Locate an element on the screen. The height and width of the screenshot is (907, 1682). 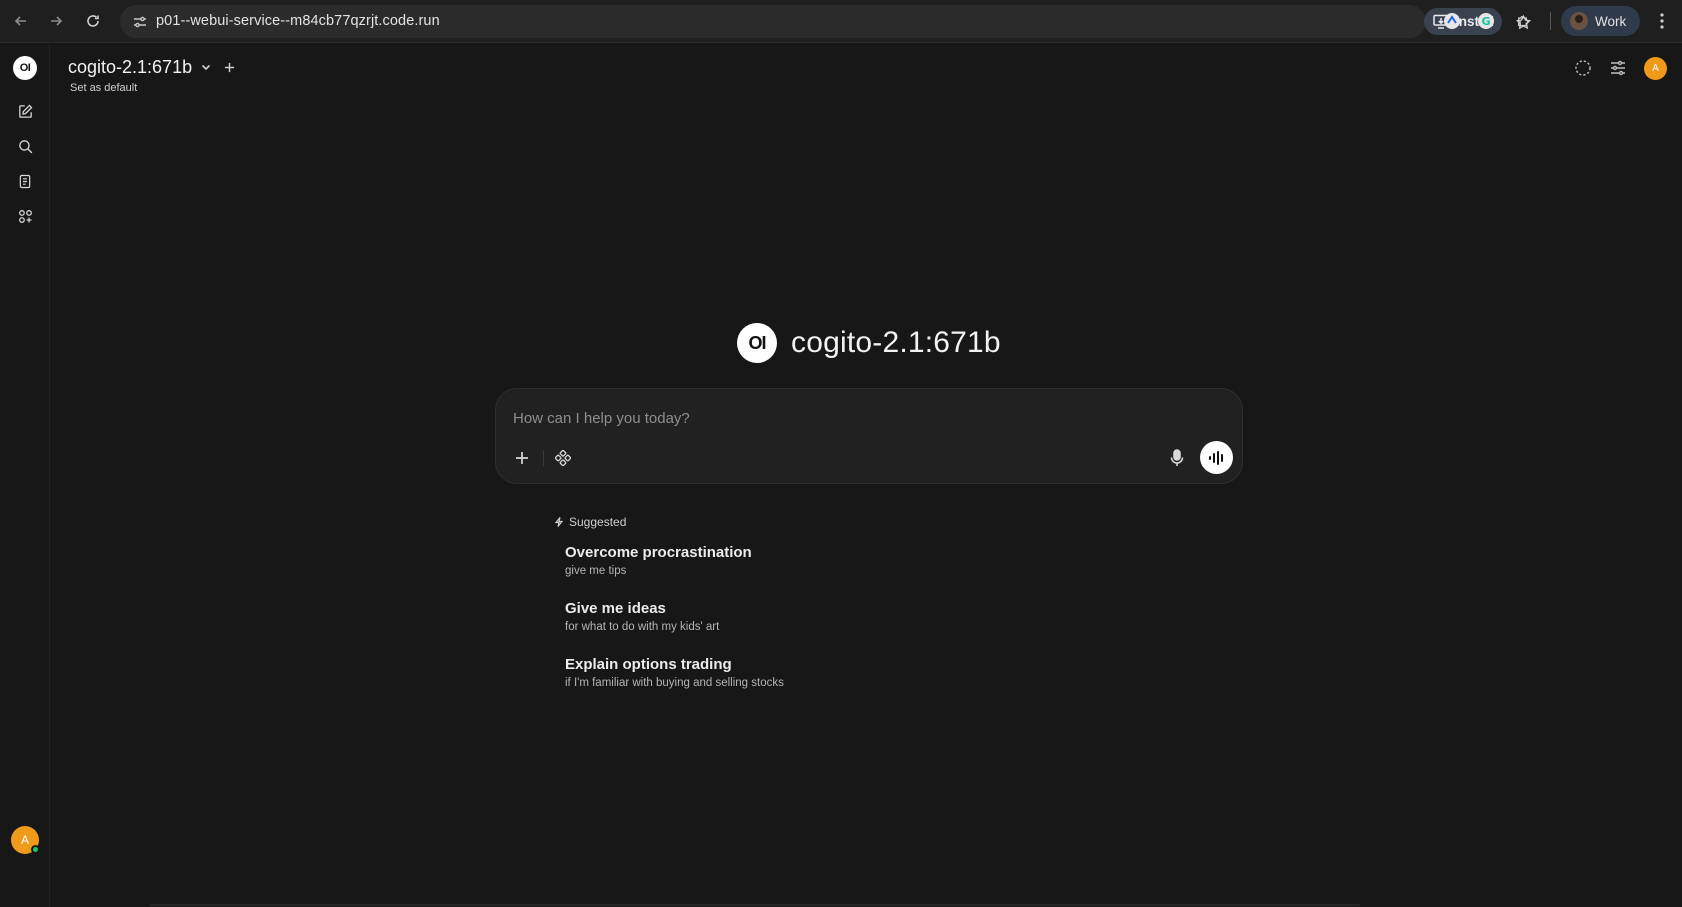
apps-icon is located at coordinates (25, 216).